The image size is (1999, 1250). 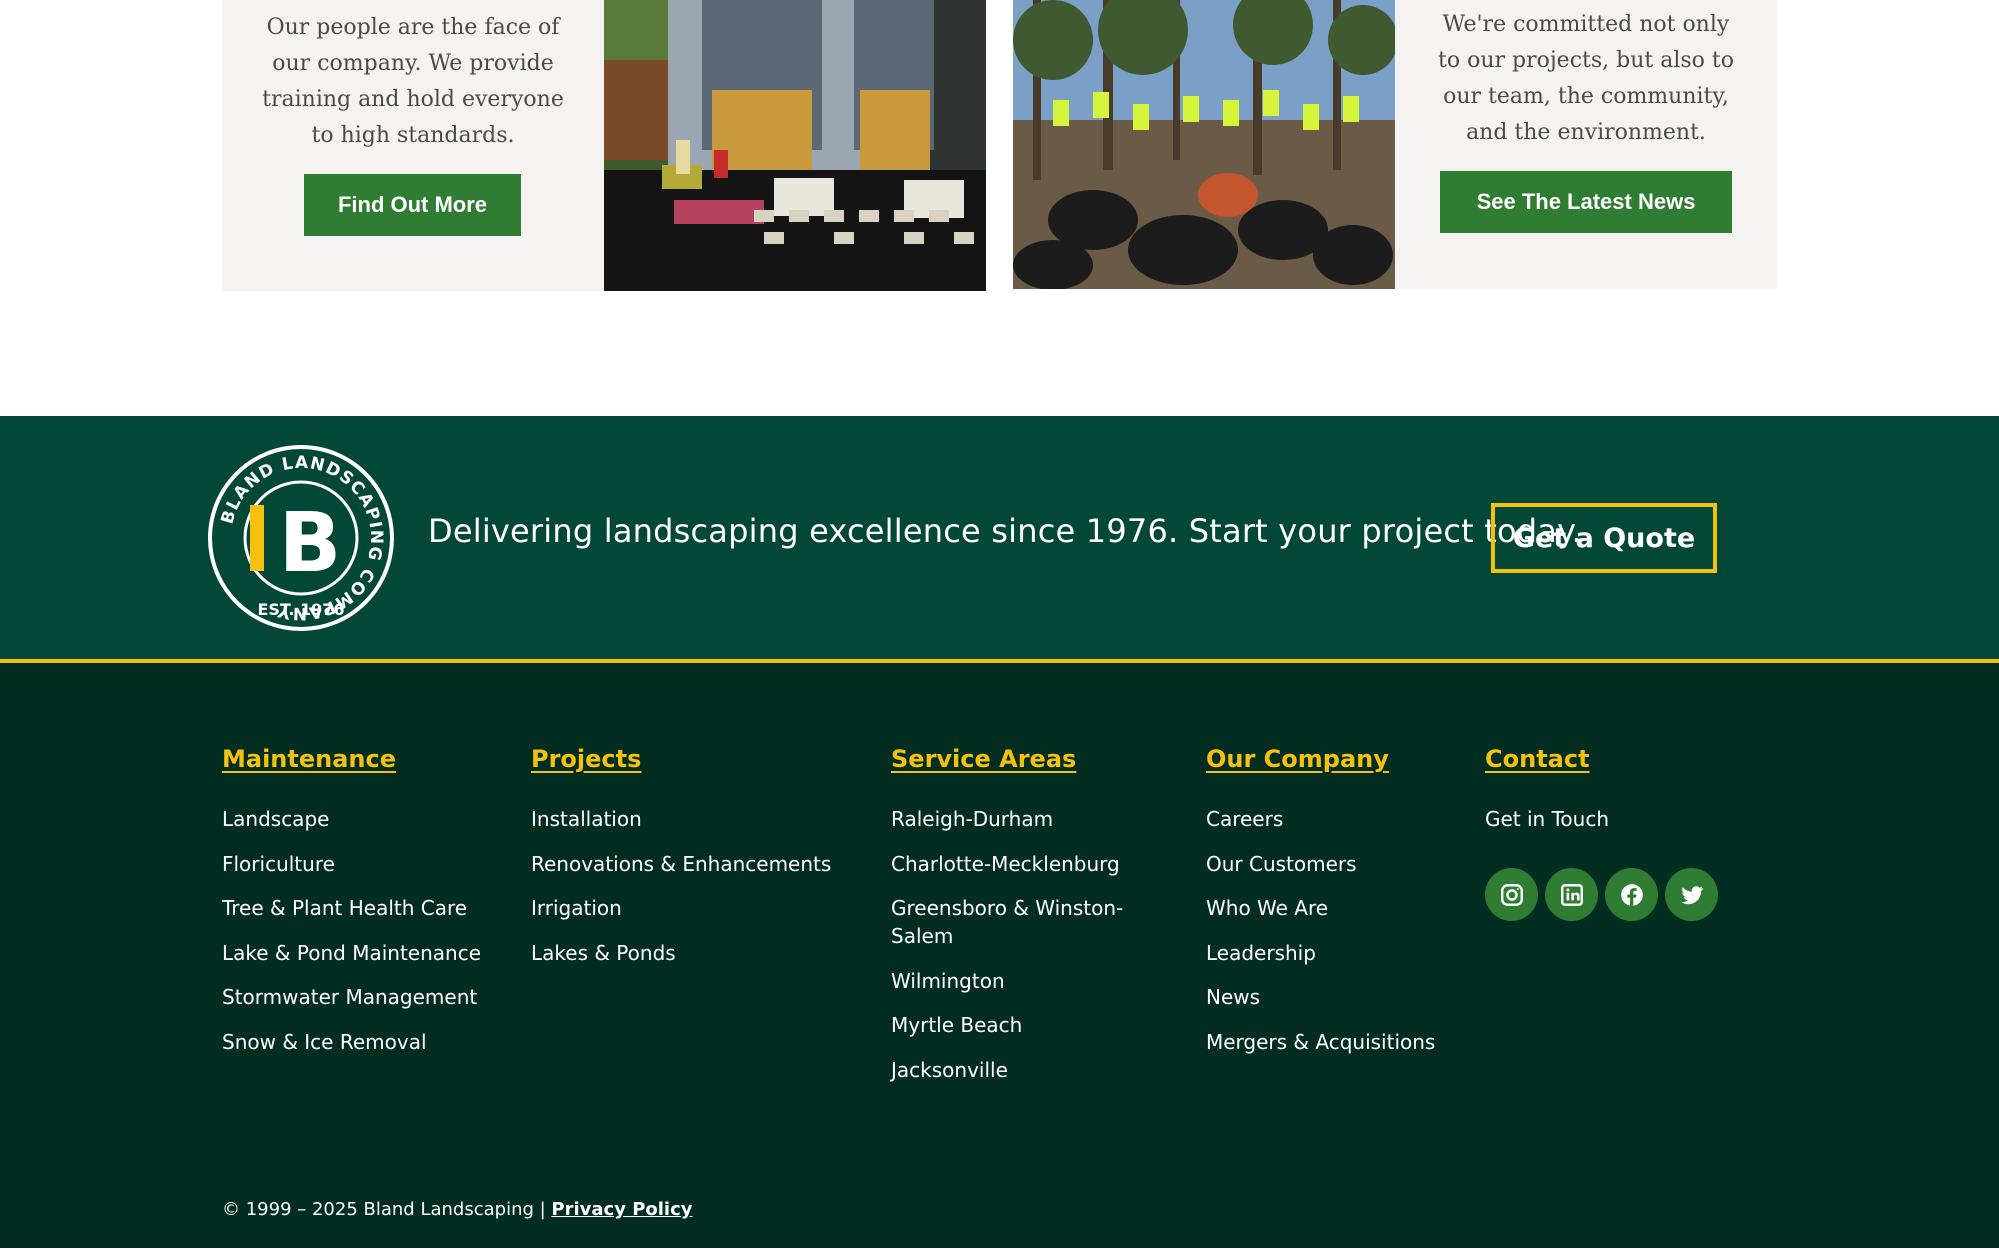 I want to click on footer-link: Who We Are, so click(x=1336, y=908).